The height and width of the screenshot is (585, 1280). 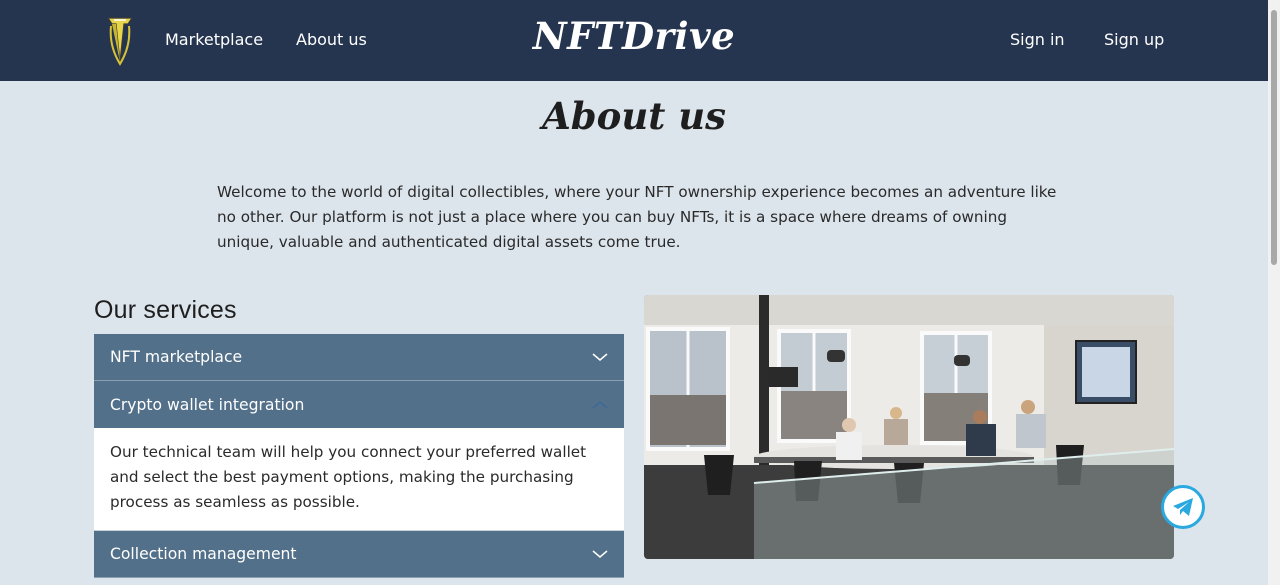 I want to click on telegram-icon, so click(x=1183, y=507).